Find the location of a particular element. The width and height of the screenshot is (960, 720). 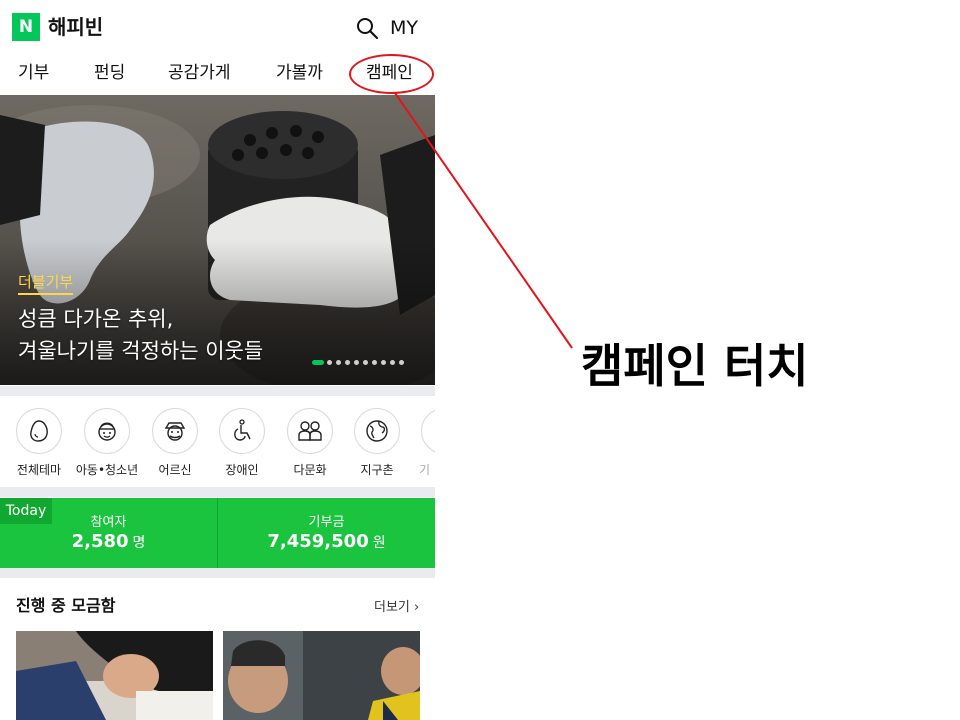

callout-instruction: 캠페인 터치 is located at coordinates (695, 366).